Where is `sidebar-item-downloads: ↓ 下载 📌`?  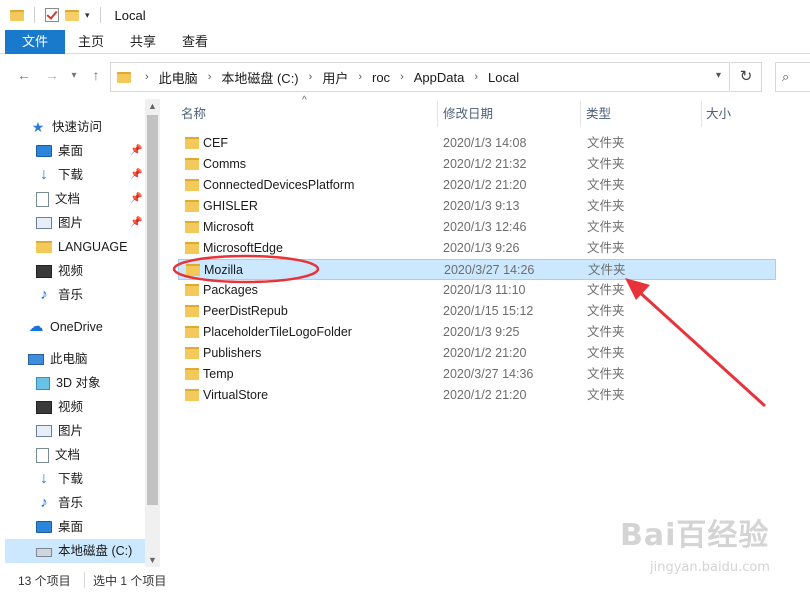
sidebar-item-downloads: ↓ 下载 📌 is located at coordinates (91, 175).